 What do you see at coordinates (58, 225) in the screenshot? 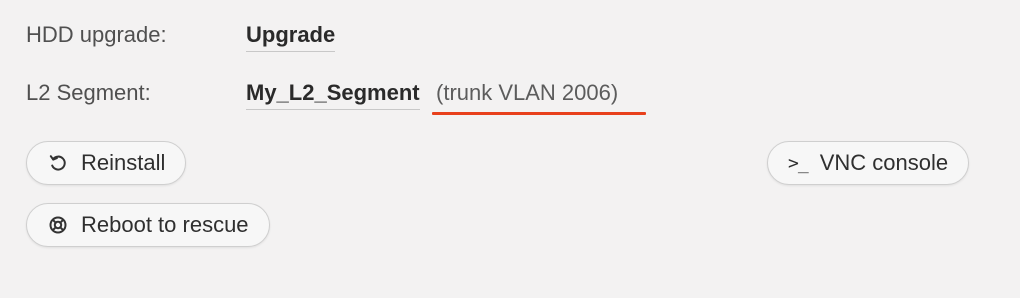
I see `lifebuoy-icon` at bounding box center [58, 225].